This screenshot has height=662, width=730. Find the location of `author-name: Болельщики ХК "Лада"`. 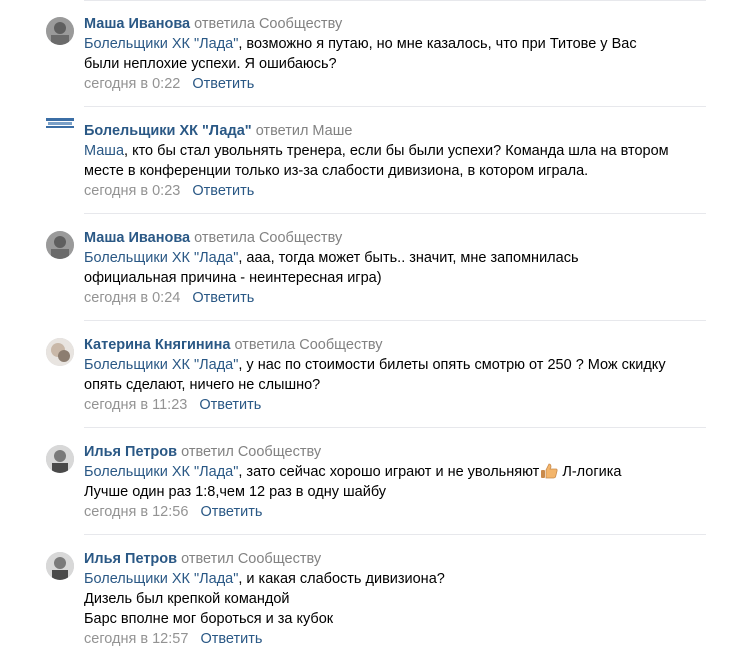

author-name: Болельщики ХК "Лада" is located at coordinates (168, 131).